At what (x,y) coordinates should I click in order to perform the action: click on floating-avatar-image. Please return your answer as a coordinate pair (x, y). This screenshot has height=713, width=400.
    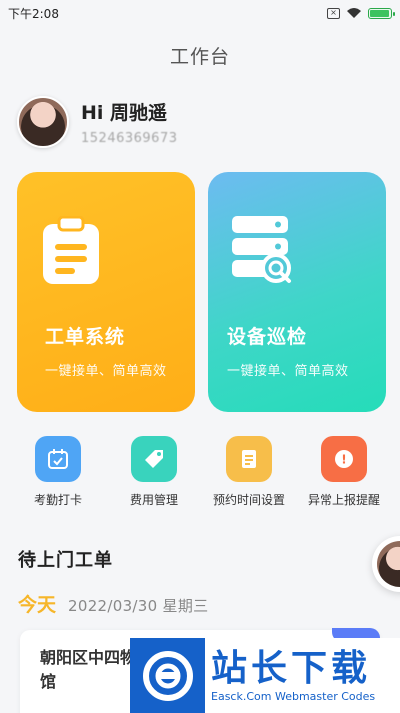
    Looking at the image, I should click on (388, 564).